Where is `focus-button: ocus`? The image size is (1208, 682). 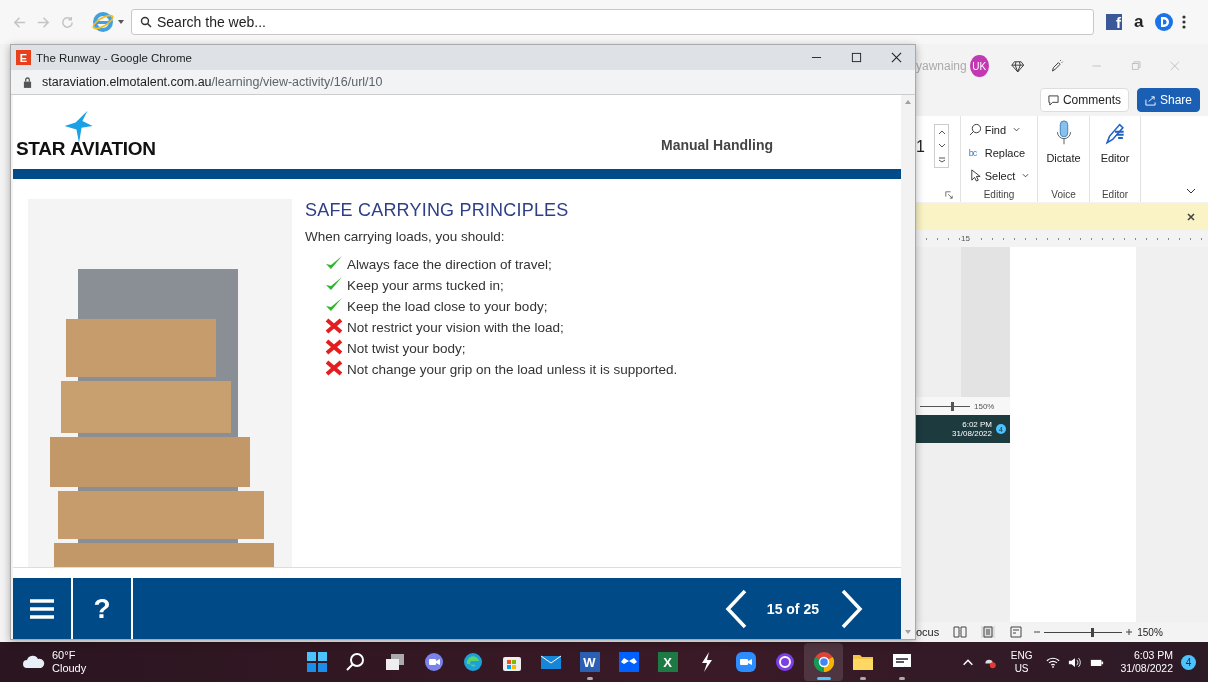
focus-button: ocus is located at coordinates (928, 632).